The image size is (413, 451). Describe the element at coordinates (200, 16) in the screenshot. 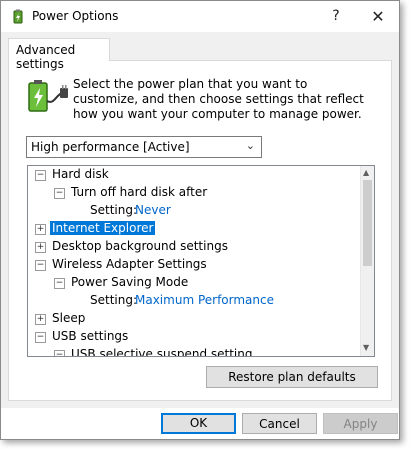

I see `title-bar: Power Options ? ✕` at that location.